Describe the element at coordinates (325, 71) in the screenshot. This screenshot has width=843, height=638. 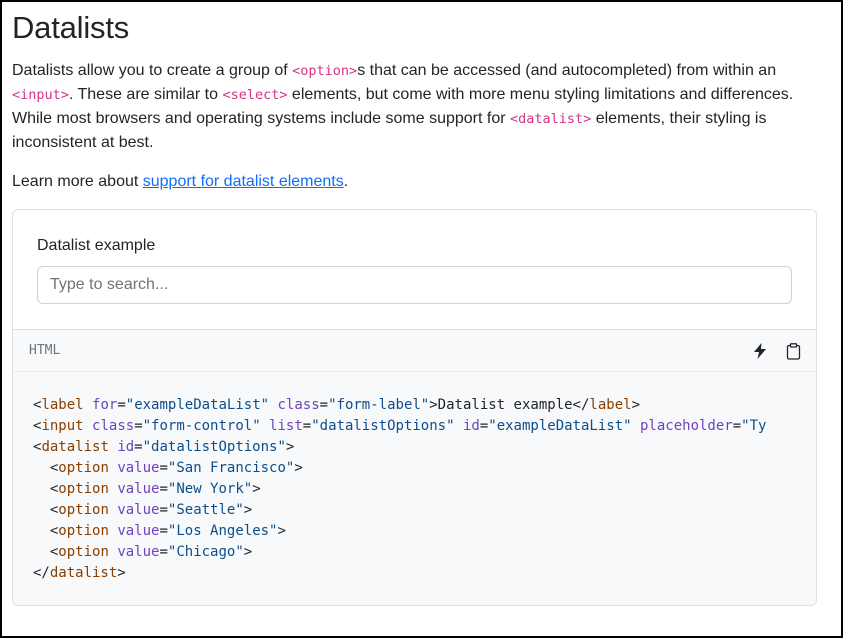
I see `inline-code-option: <option>` at that location.